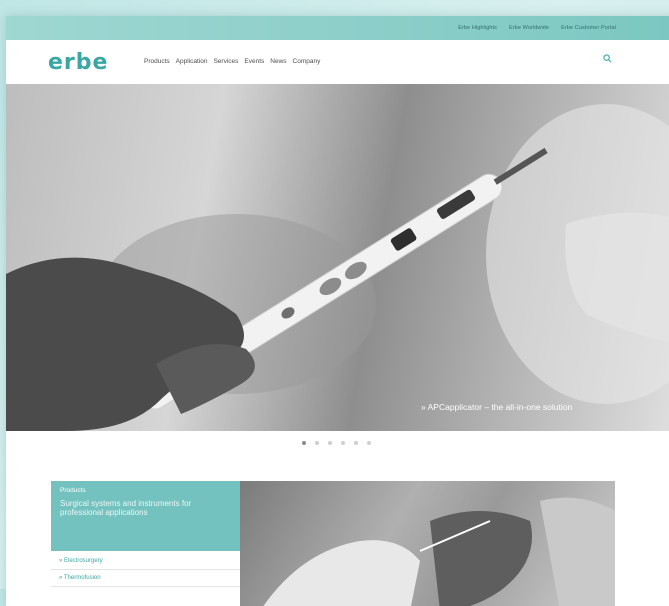 This screenshot has height=606, width=669. I want to click on nav-item-company: Company, so click(307, 61).